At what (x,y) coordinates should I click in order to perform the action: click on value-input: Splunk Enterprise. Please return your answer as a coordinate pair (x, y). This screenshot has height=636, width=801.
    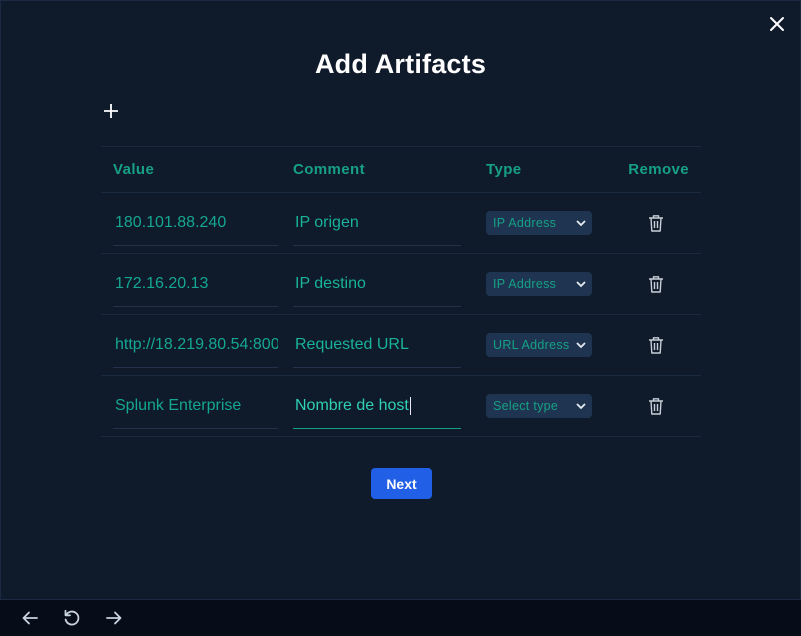
    Looking at the image, I should click on (195, 406).